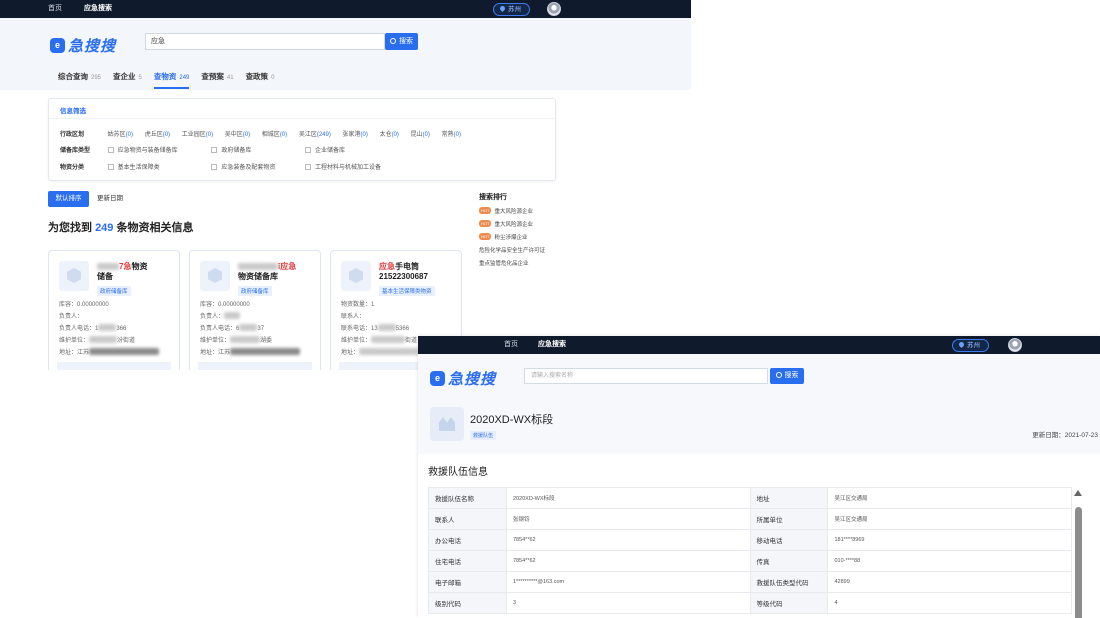  What do you see at coordinates (791, 375) in the screenshot?
I see `search-button-label: 搜索` at bounding box center [791, 375].